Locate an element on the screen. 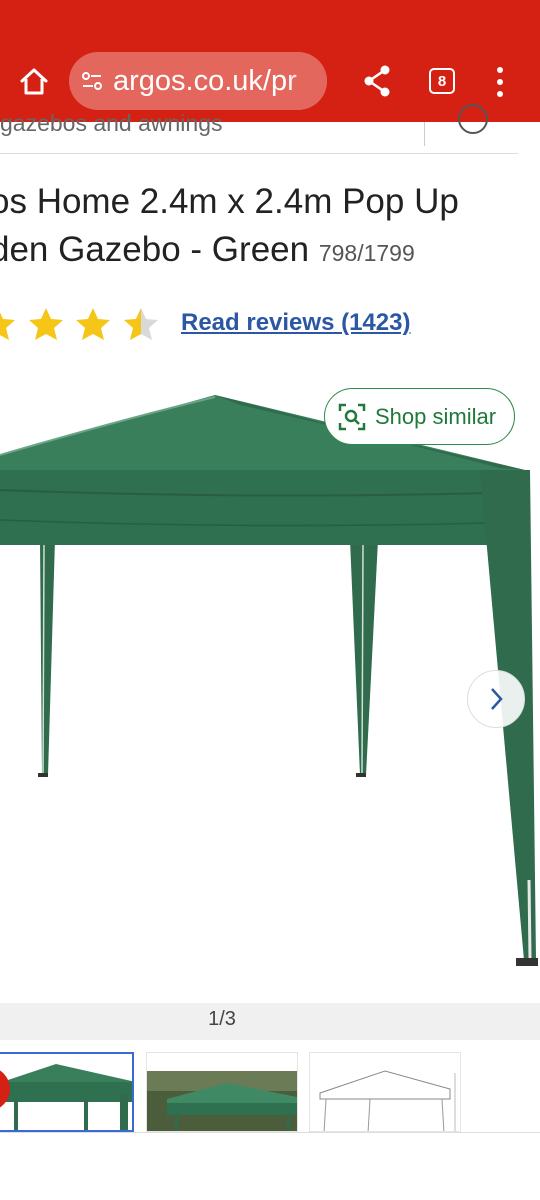  tune-icon is located at coordinates (92, 81).